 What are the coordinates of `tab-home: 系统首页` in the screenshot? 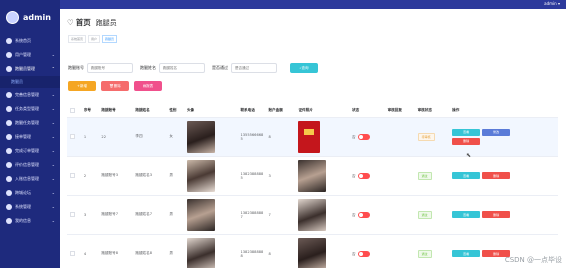 It's located at (77, 39).